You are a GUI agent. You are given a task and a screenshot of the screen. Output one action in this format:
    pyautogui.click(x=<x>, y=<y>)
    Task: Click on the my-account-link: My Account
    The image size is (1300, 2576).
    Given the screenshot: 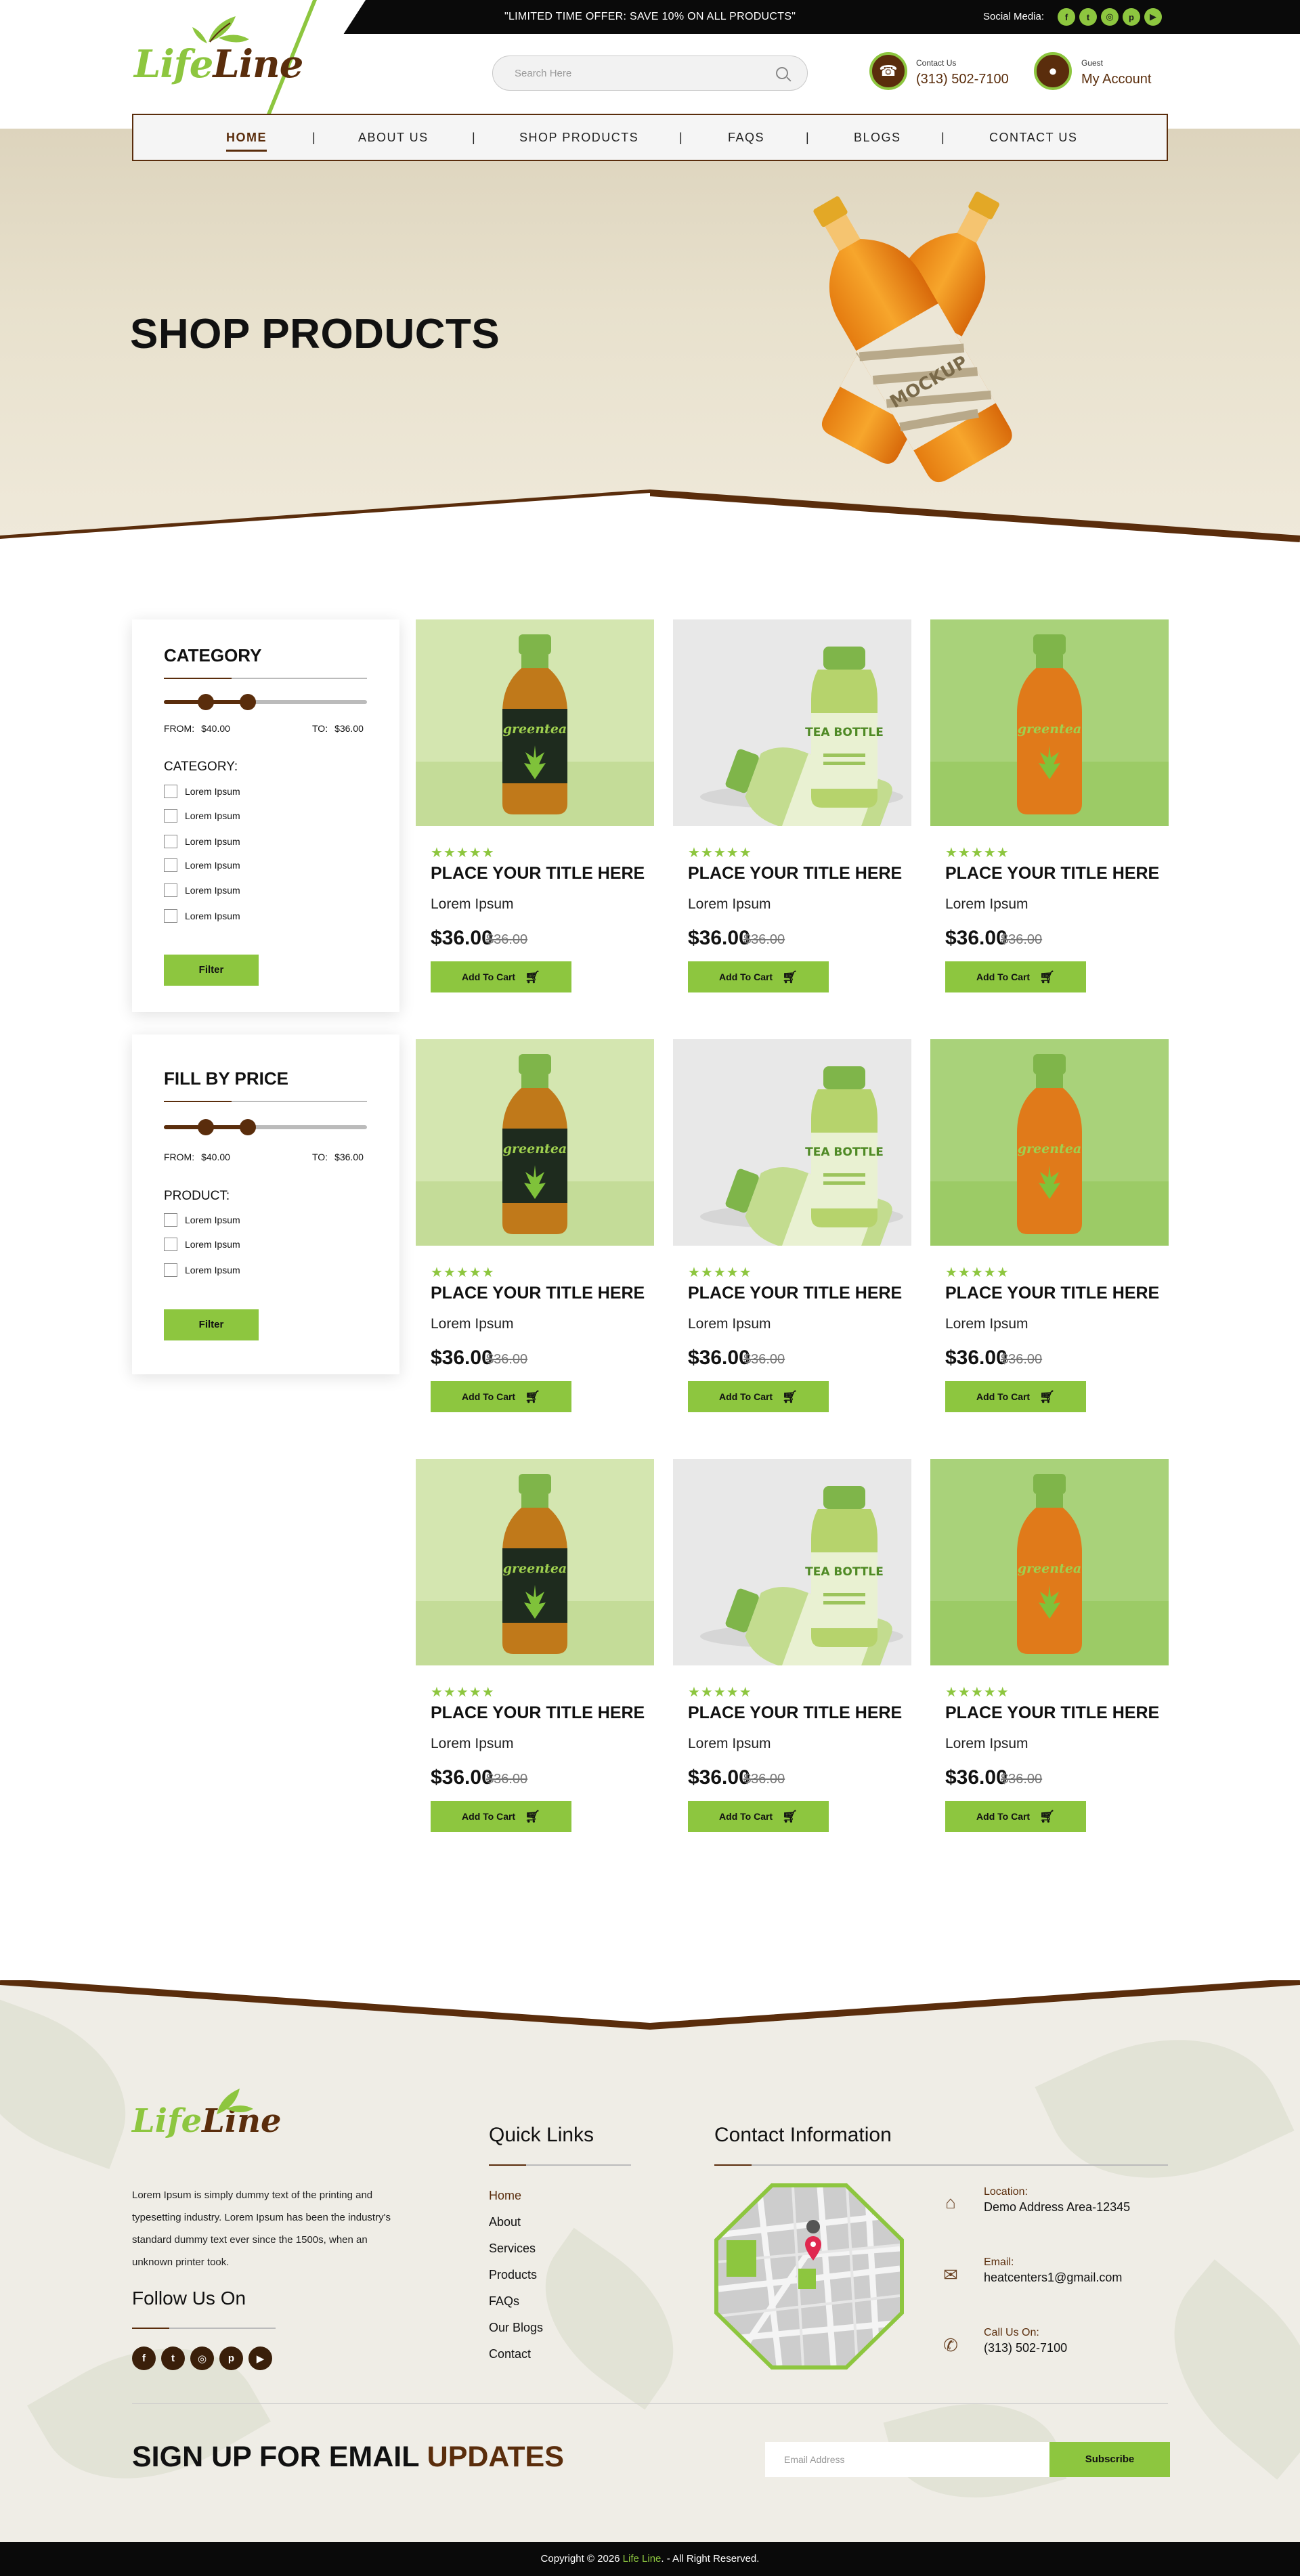 What is the action you would take?
    pyautogui.click(x=1116, y=79)
    